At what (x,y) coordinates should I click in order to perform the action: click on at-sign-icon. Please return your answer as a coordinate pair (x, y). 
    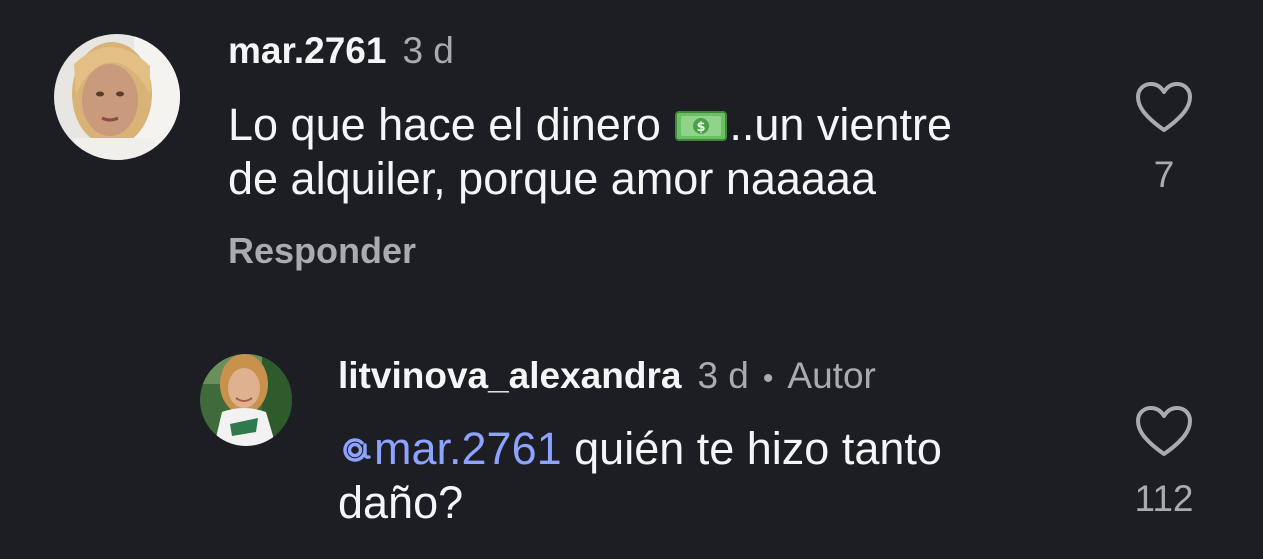
    Looking at the image, I should click on (355, 443).